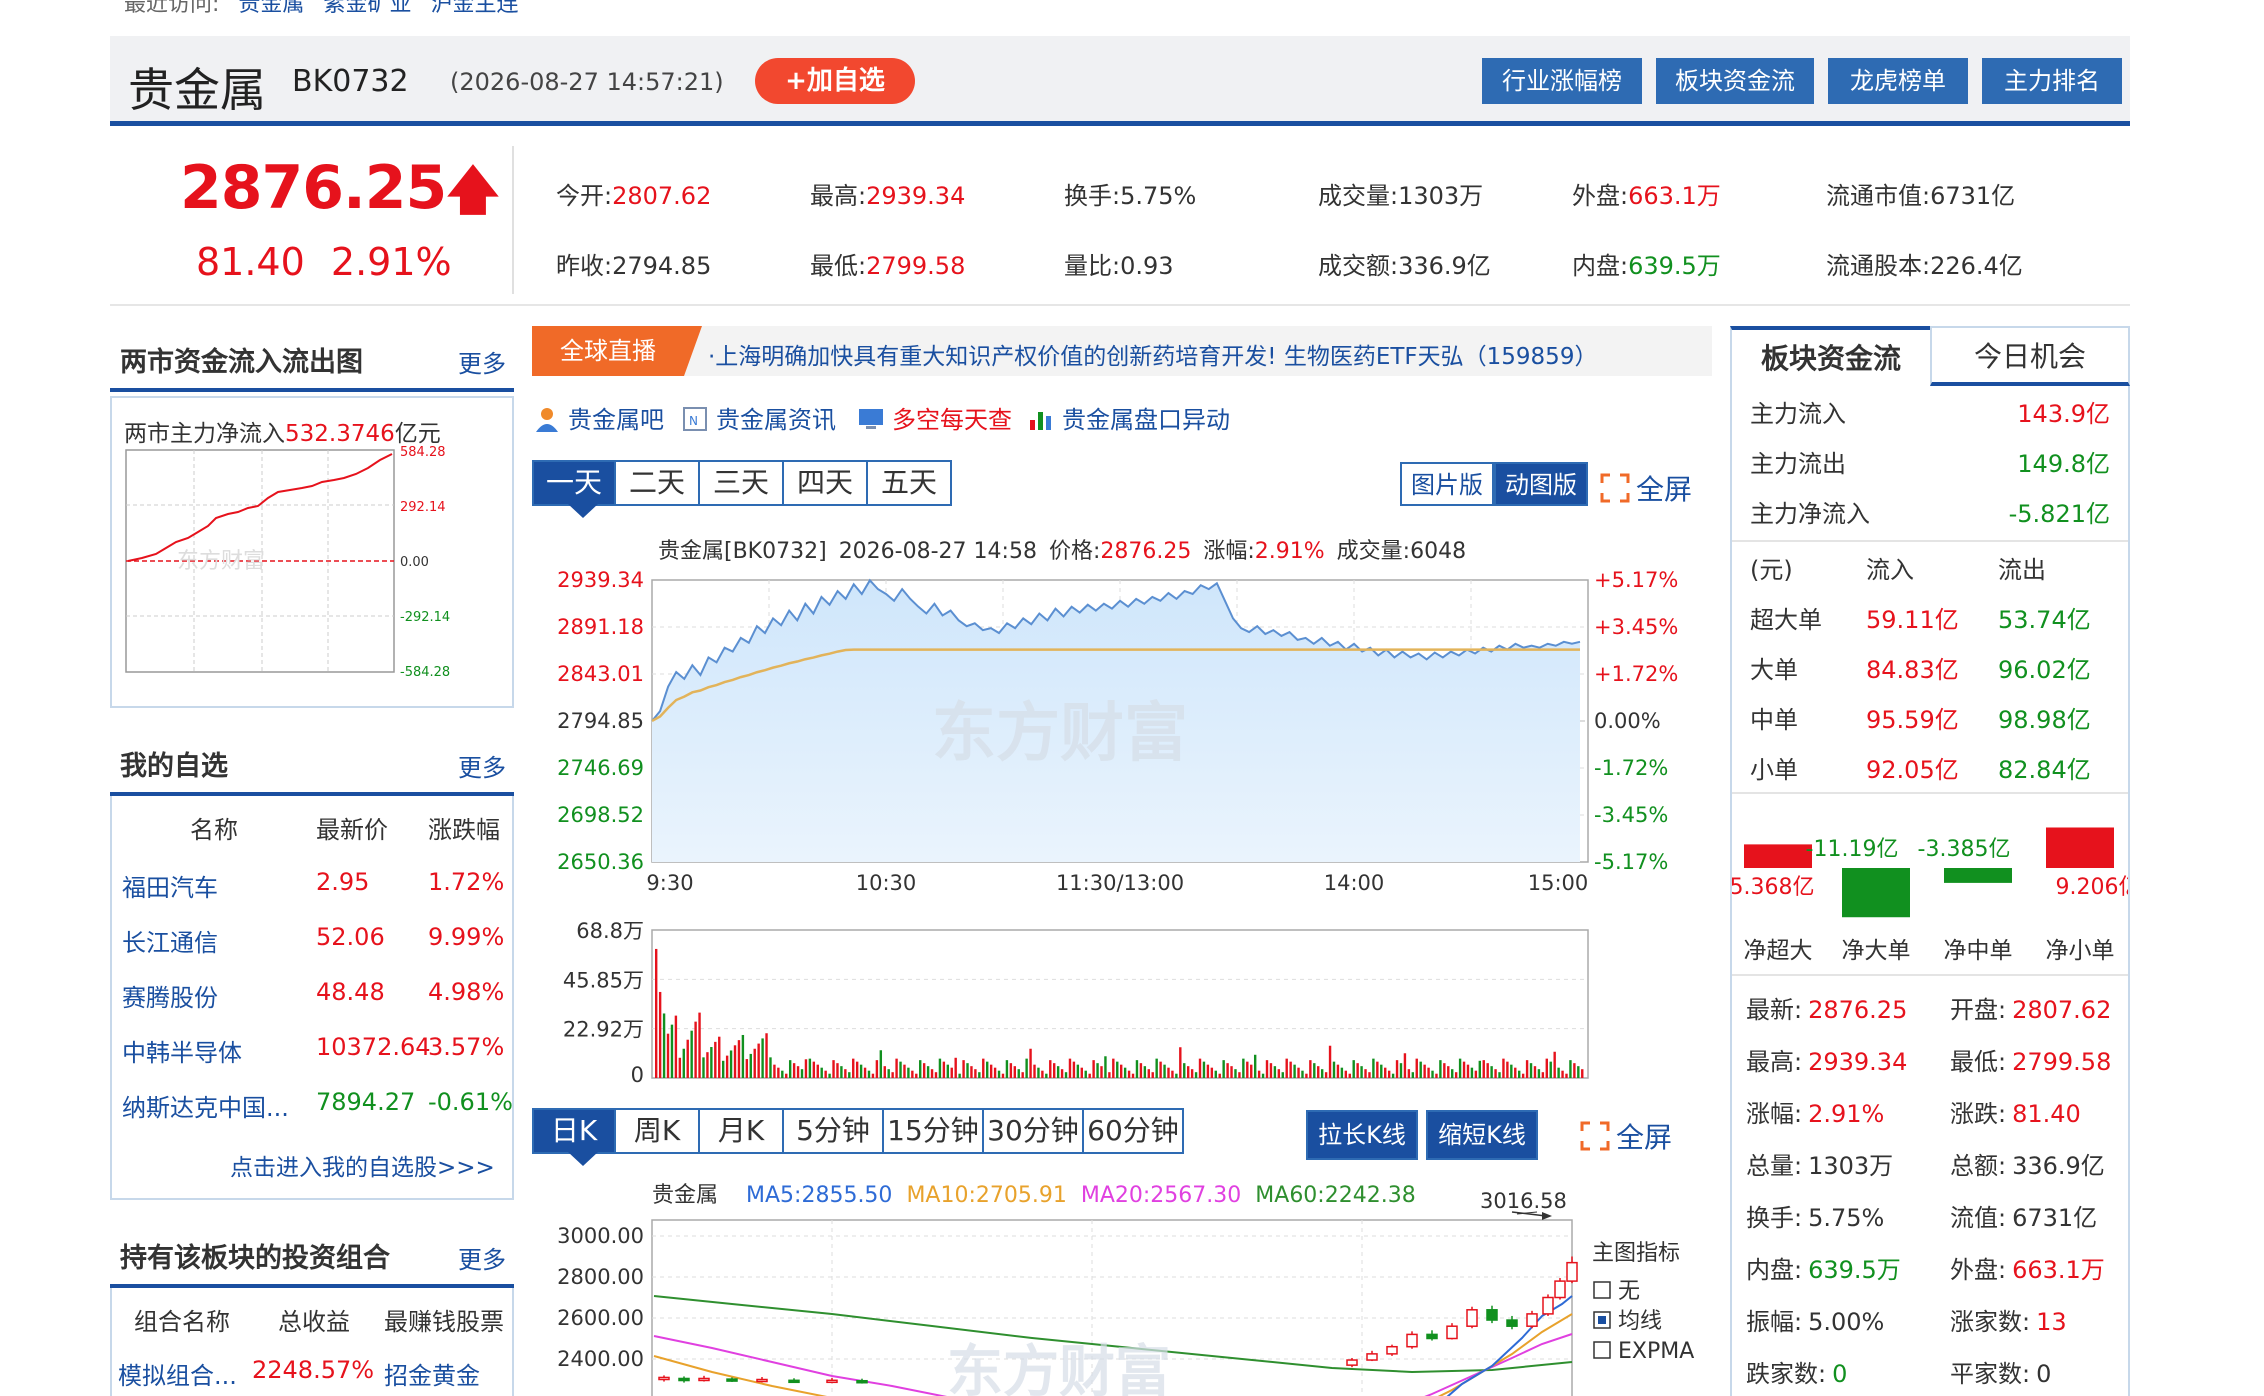 The image size is (2264, 1396). What do you see at coordinates (2052, 81) in the screenshot?
I see `main-rank-button: 主力排名` at bounding box center [2052, 81].